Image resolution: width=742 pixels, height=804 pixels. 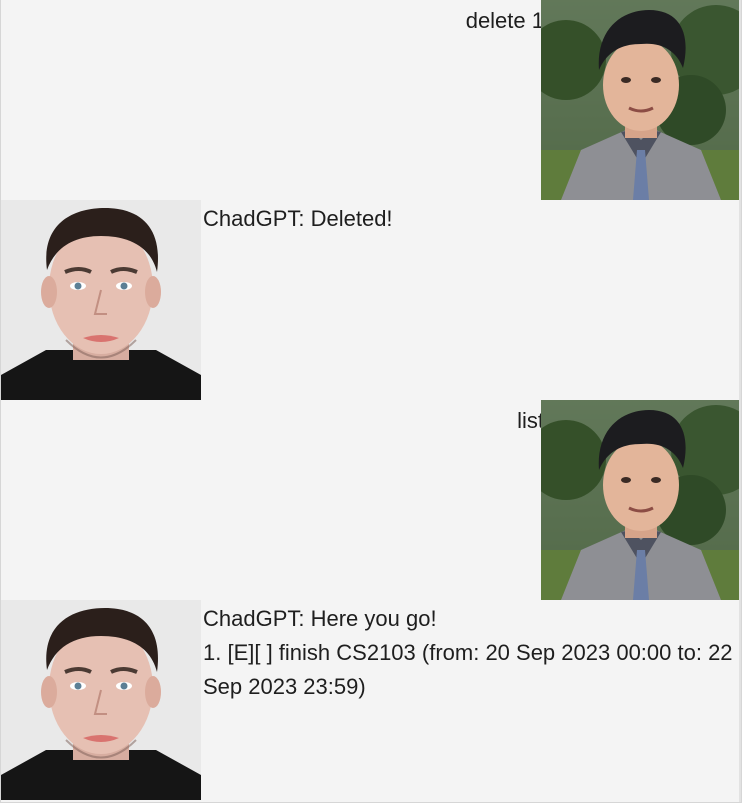 I want to click on user-message-text: list, so click(x=530, y=420).